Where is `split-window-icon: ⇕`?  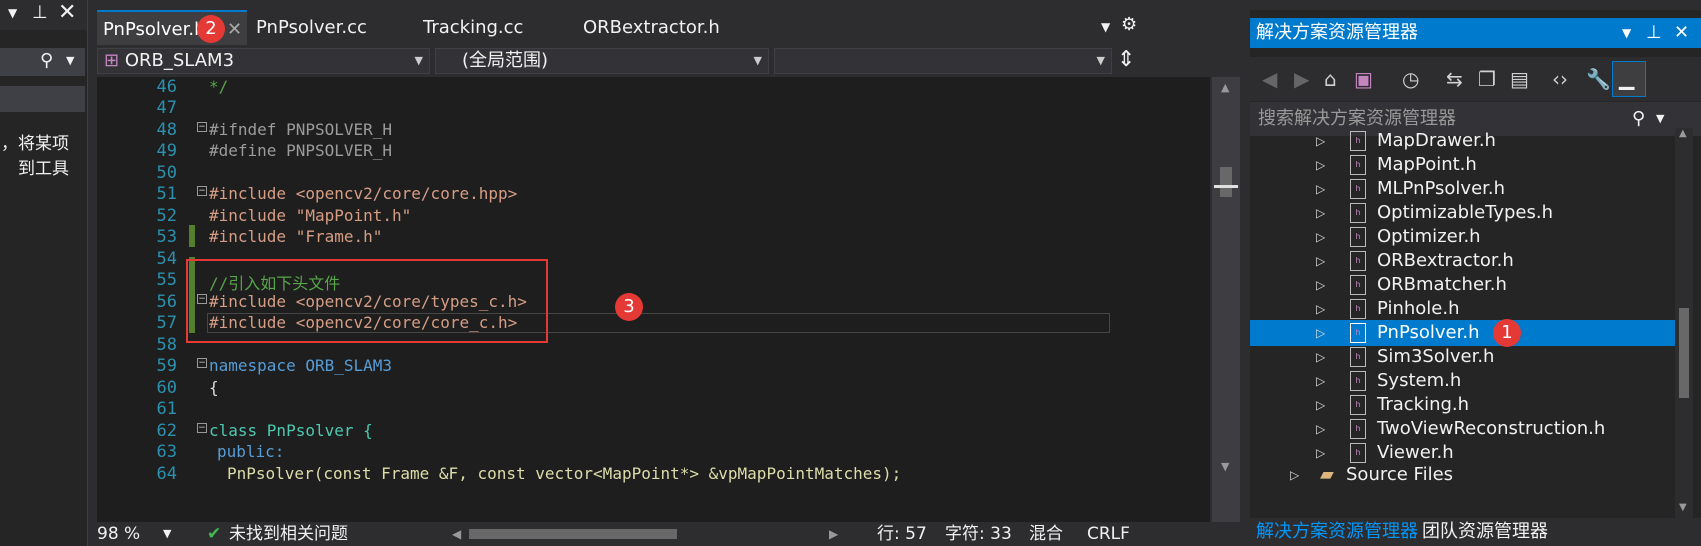 split-window-icon: ⇕ is located at coordinates (1126, 59).